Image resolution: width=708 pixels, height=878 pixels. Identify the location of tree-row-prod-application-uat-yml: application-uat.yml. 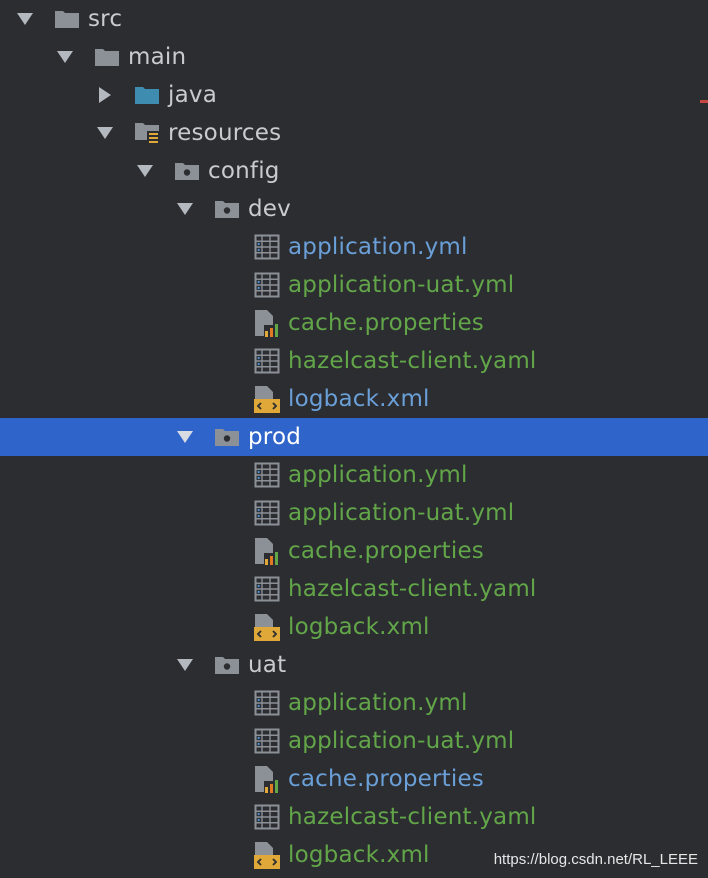
(354, 513).